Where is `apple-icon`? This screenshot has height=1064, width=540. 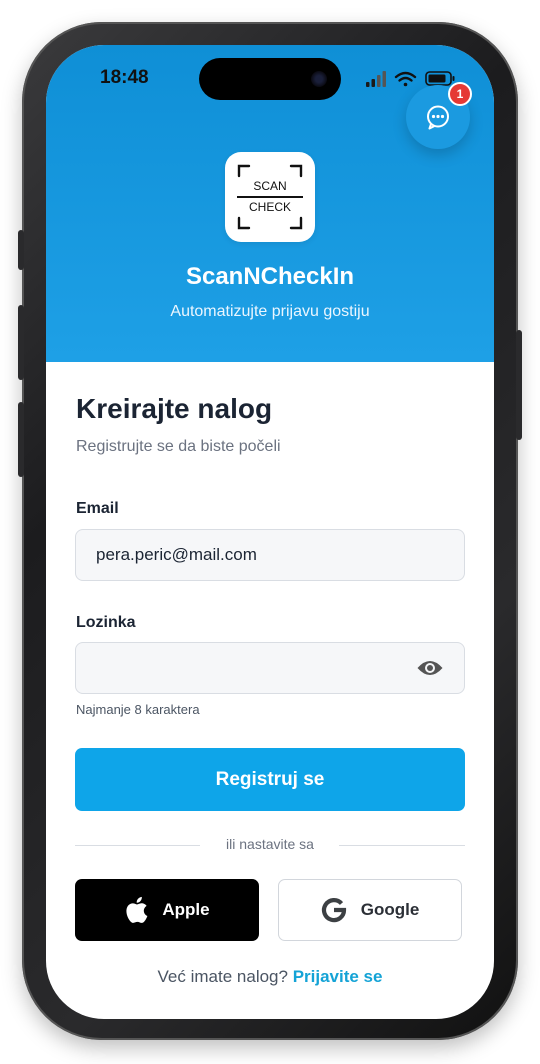
apple-icon is located at coordinates (137, 909).